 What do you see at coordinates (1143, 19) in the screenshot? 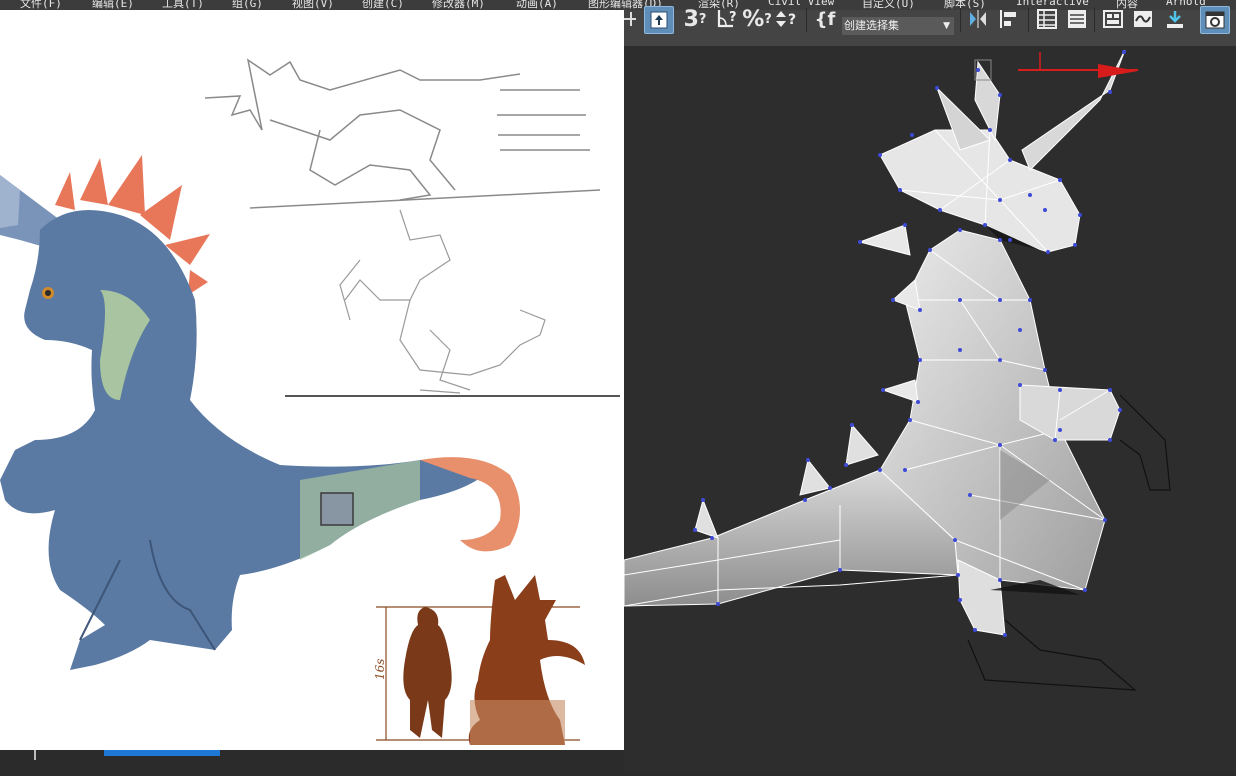
I see `schematic-view-icon` at bounding box center [1143, 19].